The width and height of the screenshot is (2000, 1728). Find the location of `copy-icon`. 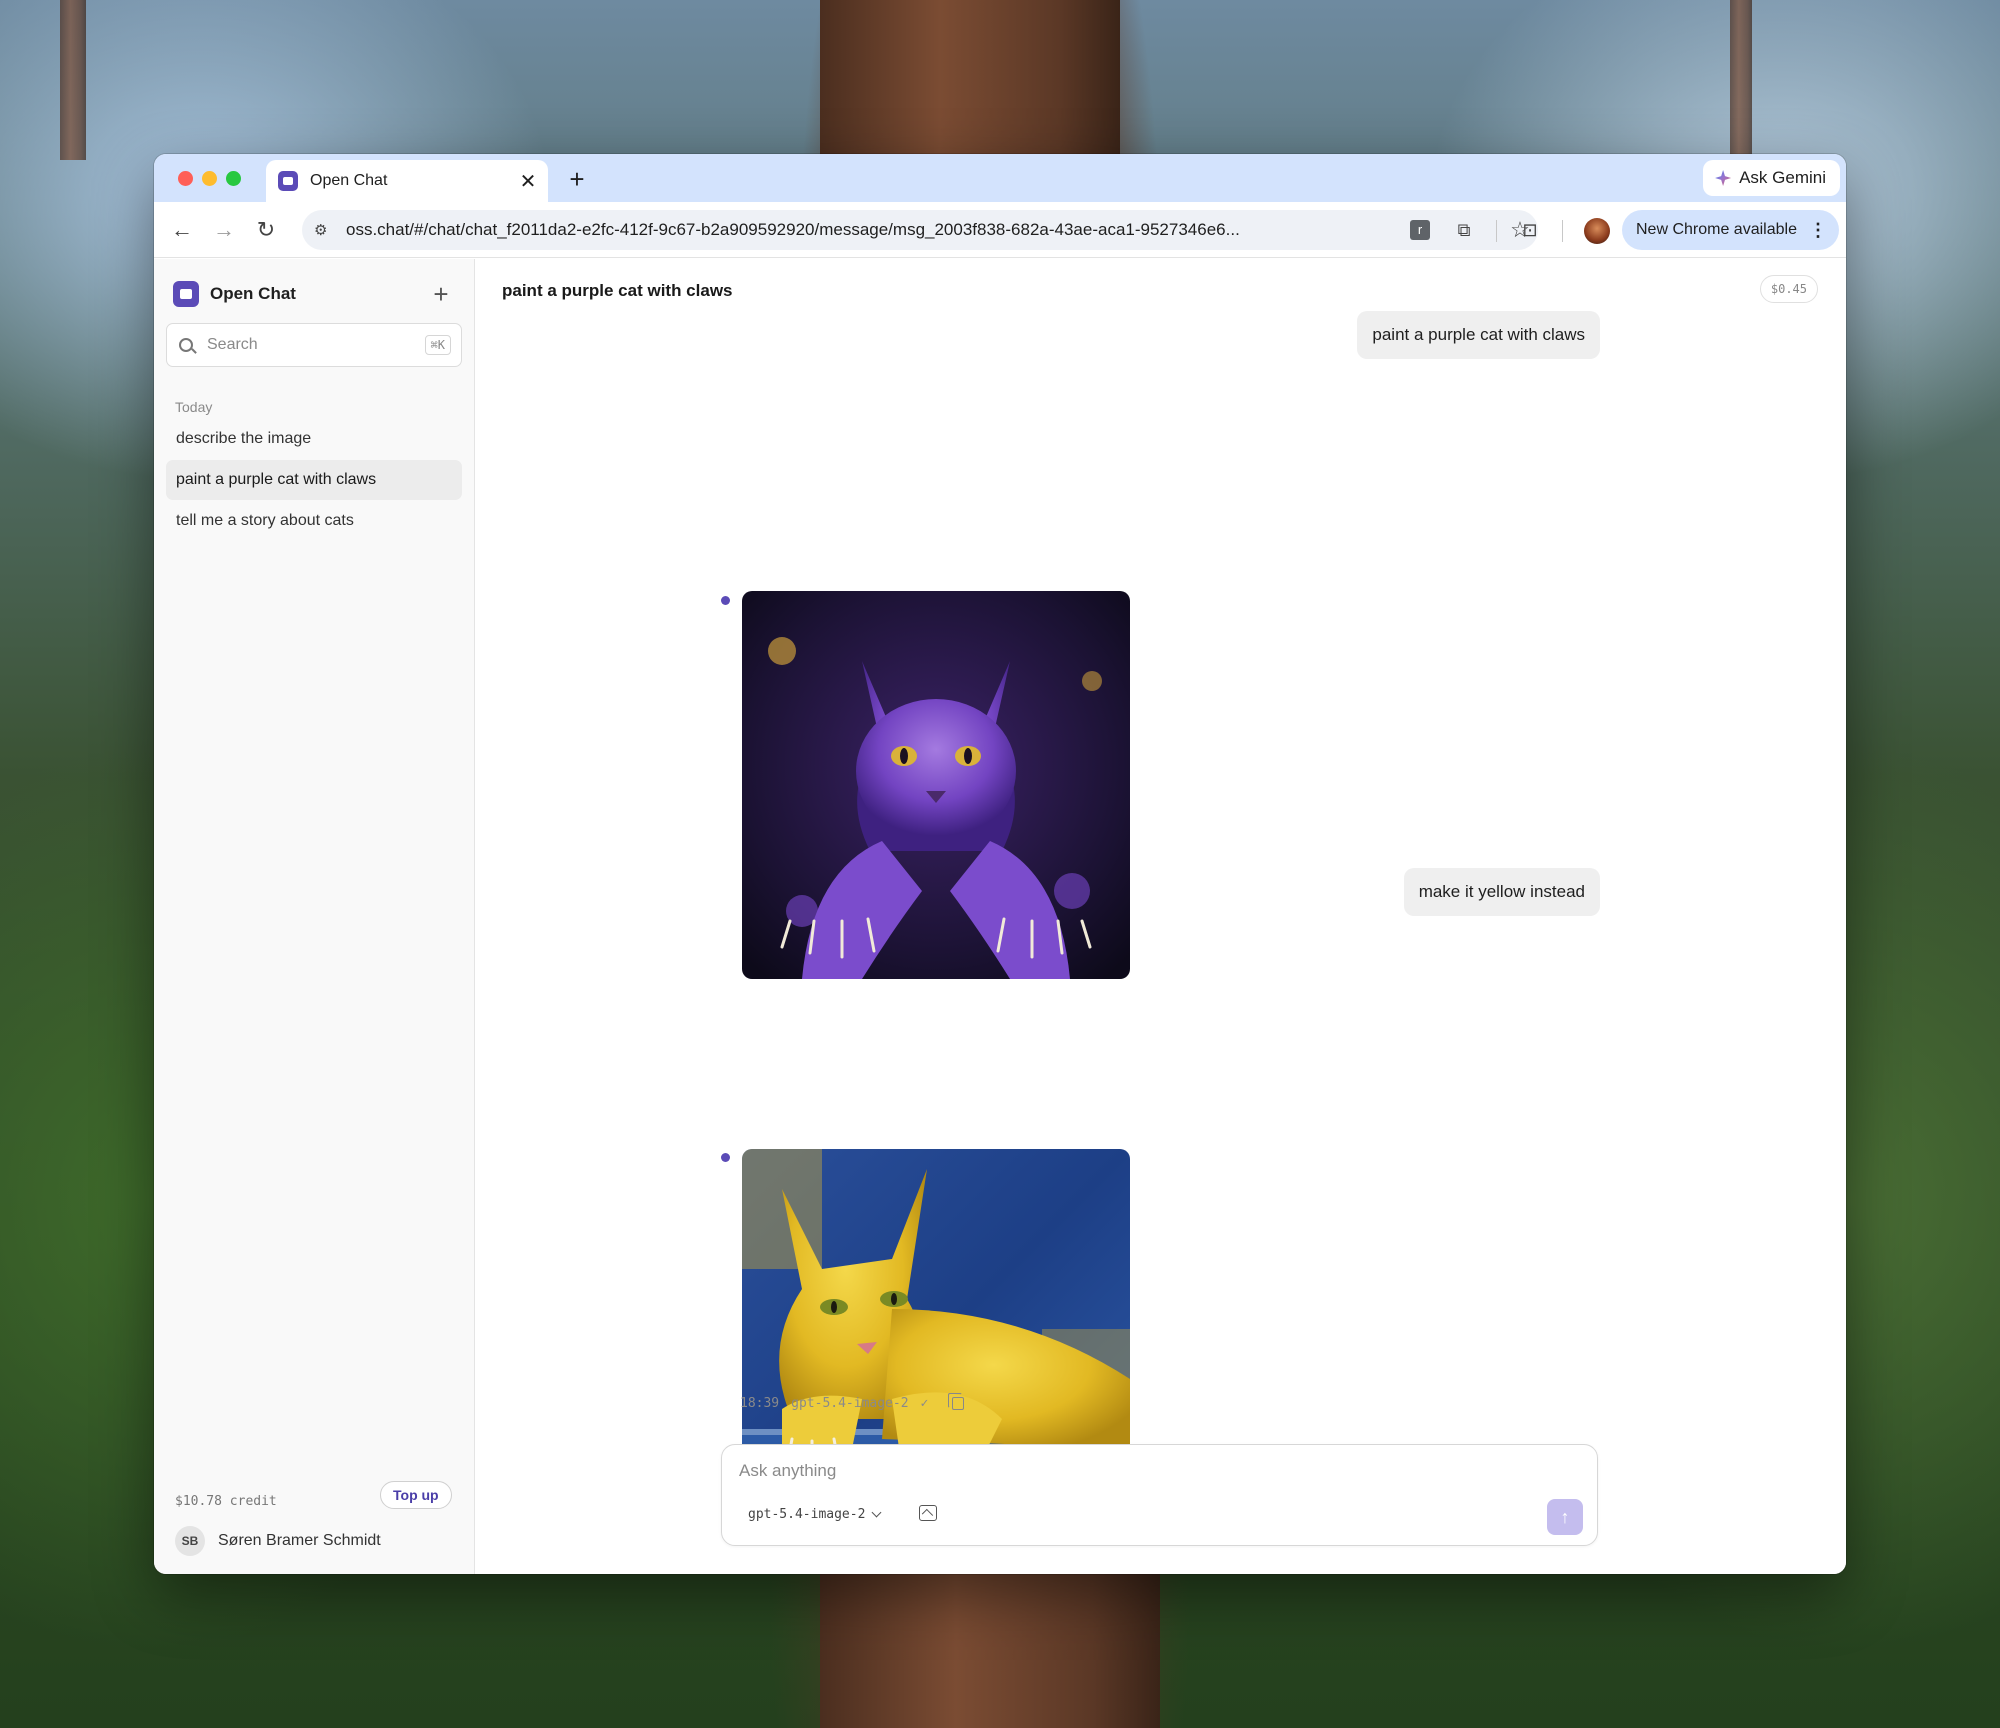

copy-icon is located at coordinates (956, 1401).